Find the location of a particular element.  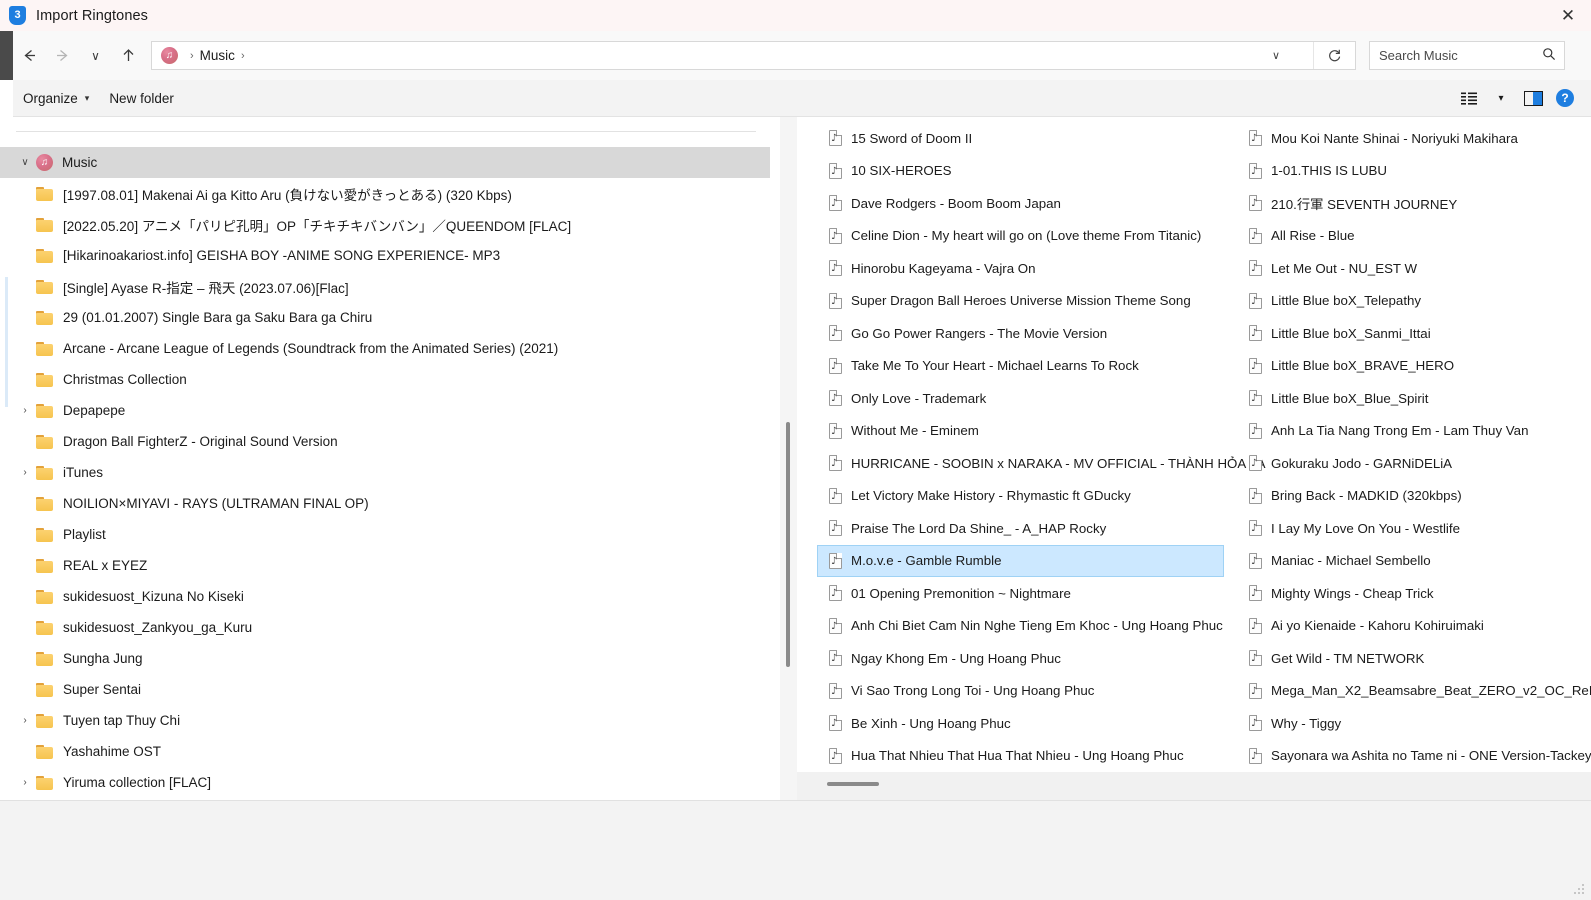

new-folder-button: New folder is located at coordinates (141, 98).